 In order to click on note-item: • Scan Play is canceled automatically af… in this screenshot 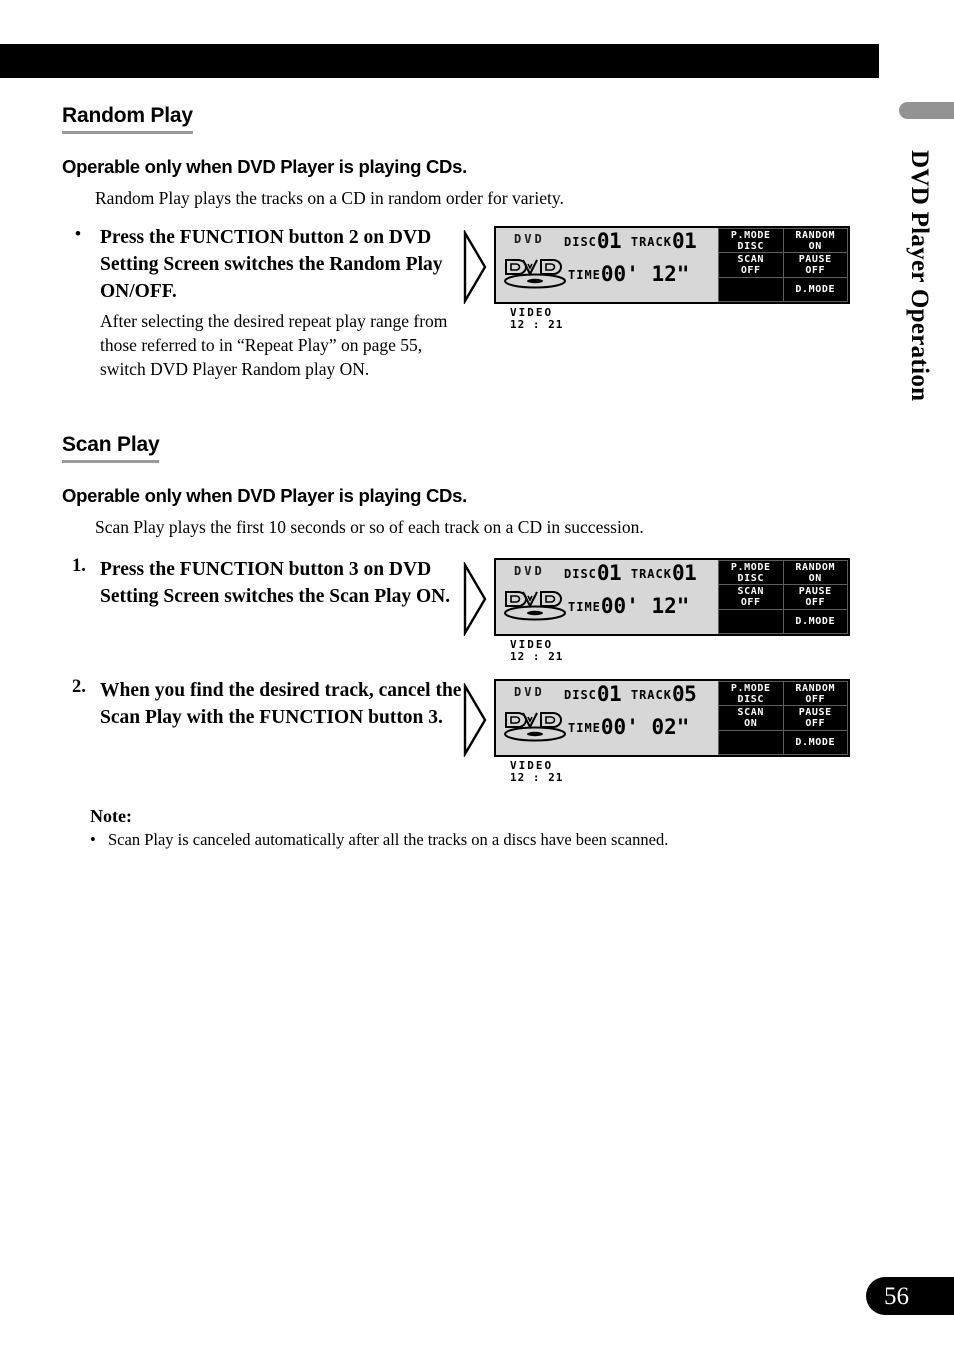, I will do `click(476, 840)`.